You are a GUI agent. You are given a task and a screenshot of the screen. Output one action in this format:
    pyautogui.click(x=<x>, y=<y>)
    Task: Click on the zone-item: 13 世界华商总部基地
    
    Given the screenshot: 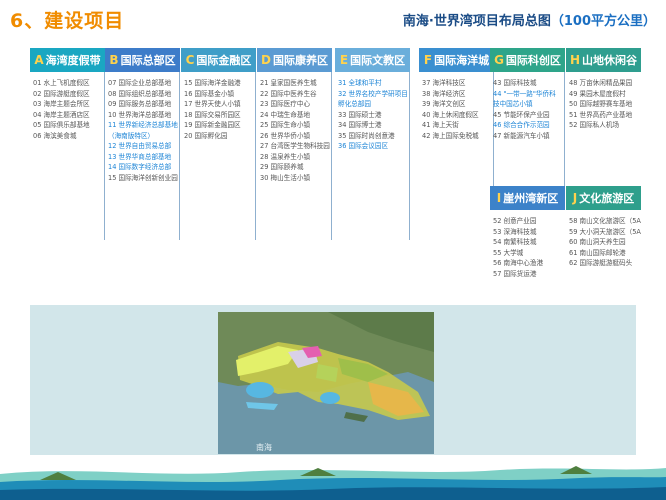 What is the action you would take?
    pyautogui.click(x=140, y=156)
    